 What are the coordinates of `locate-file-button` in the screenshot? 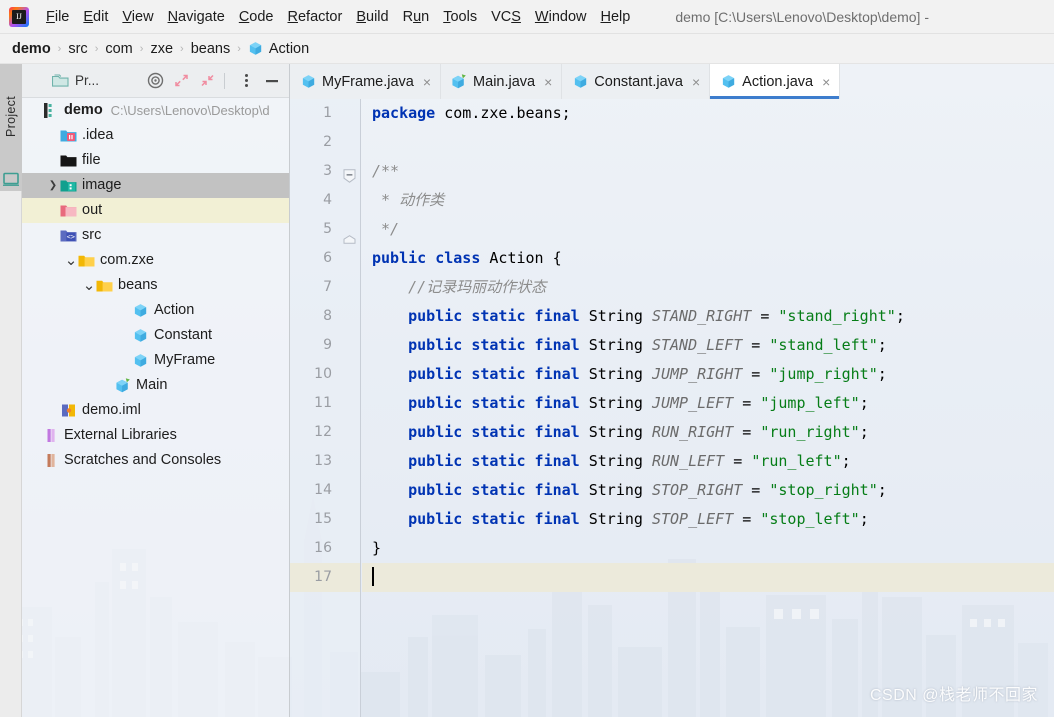 It's located at (155, 81).